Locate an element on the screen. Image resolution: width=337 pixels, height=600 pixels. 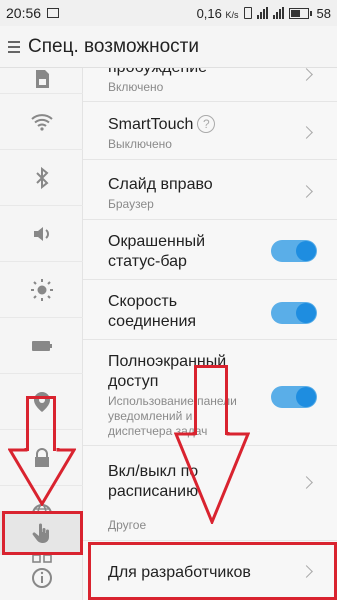
battery-percent: 58 is located at coordinates (323, 13).